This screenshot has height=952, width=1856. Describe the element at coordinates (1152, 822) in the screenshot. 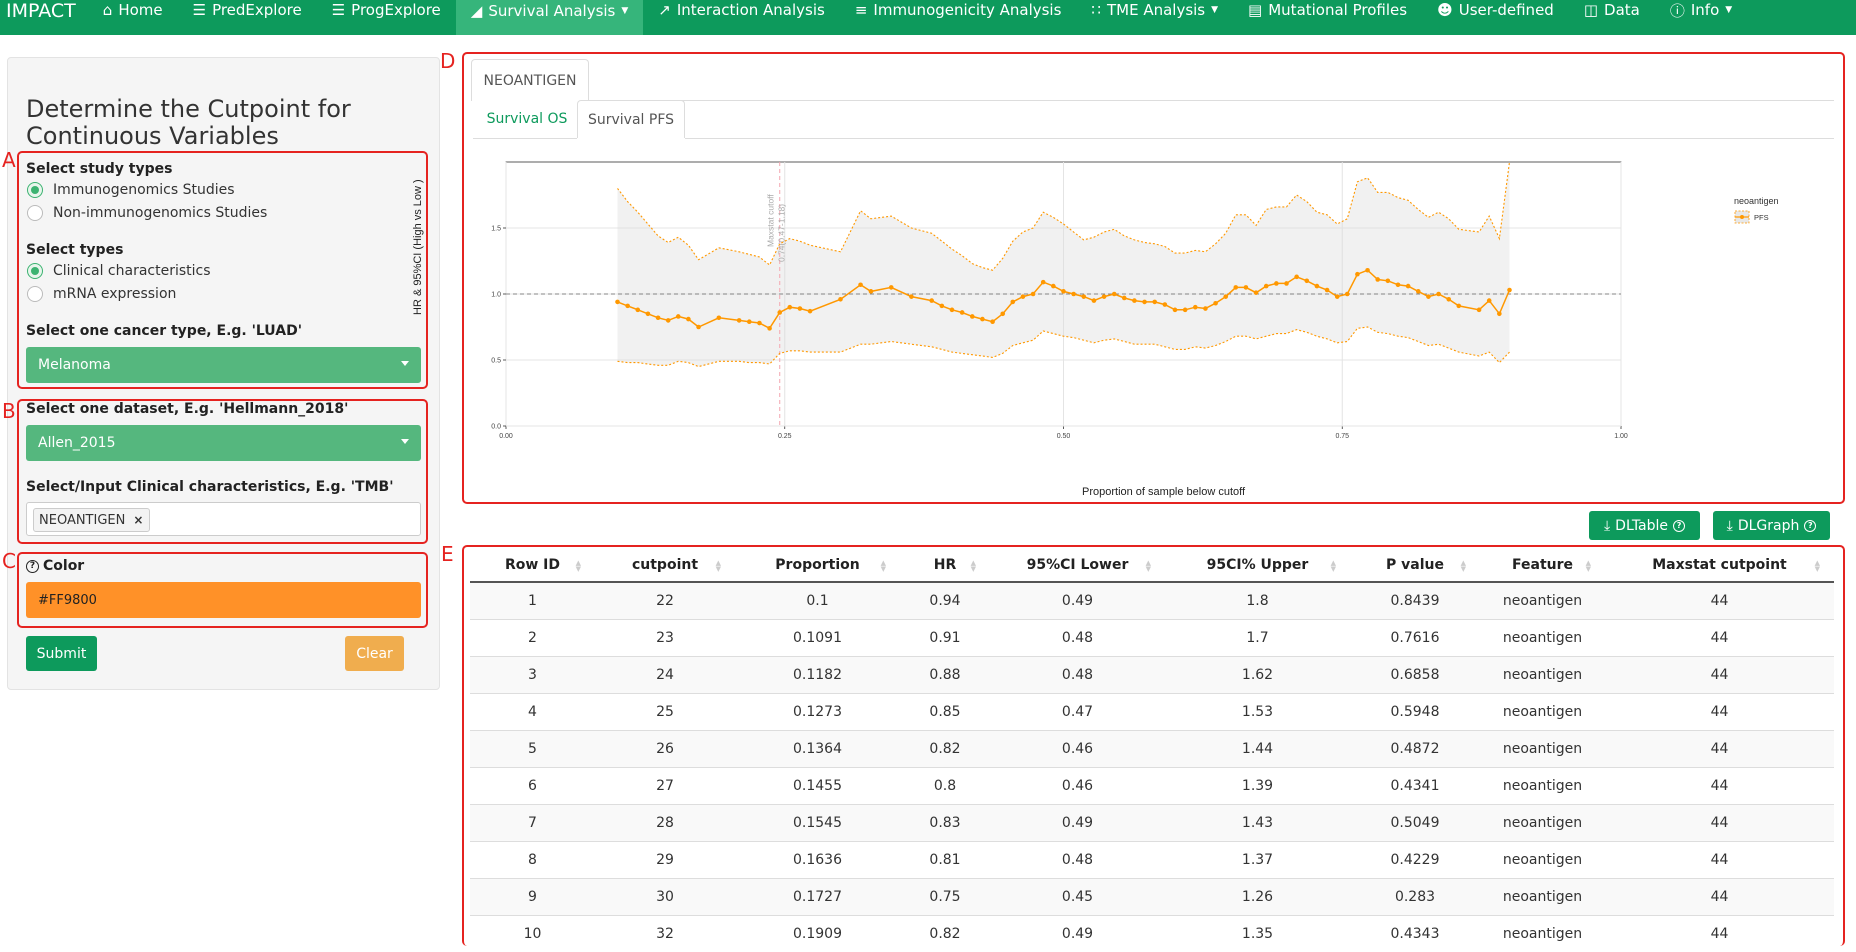

I see `table-row: 7 28 0.1545 0.83 0.49 1.43 0.5049 neoantigen 44` at that location.